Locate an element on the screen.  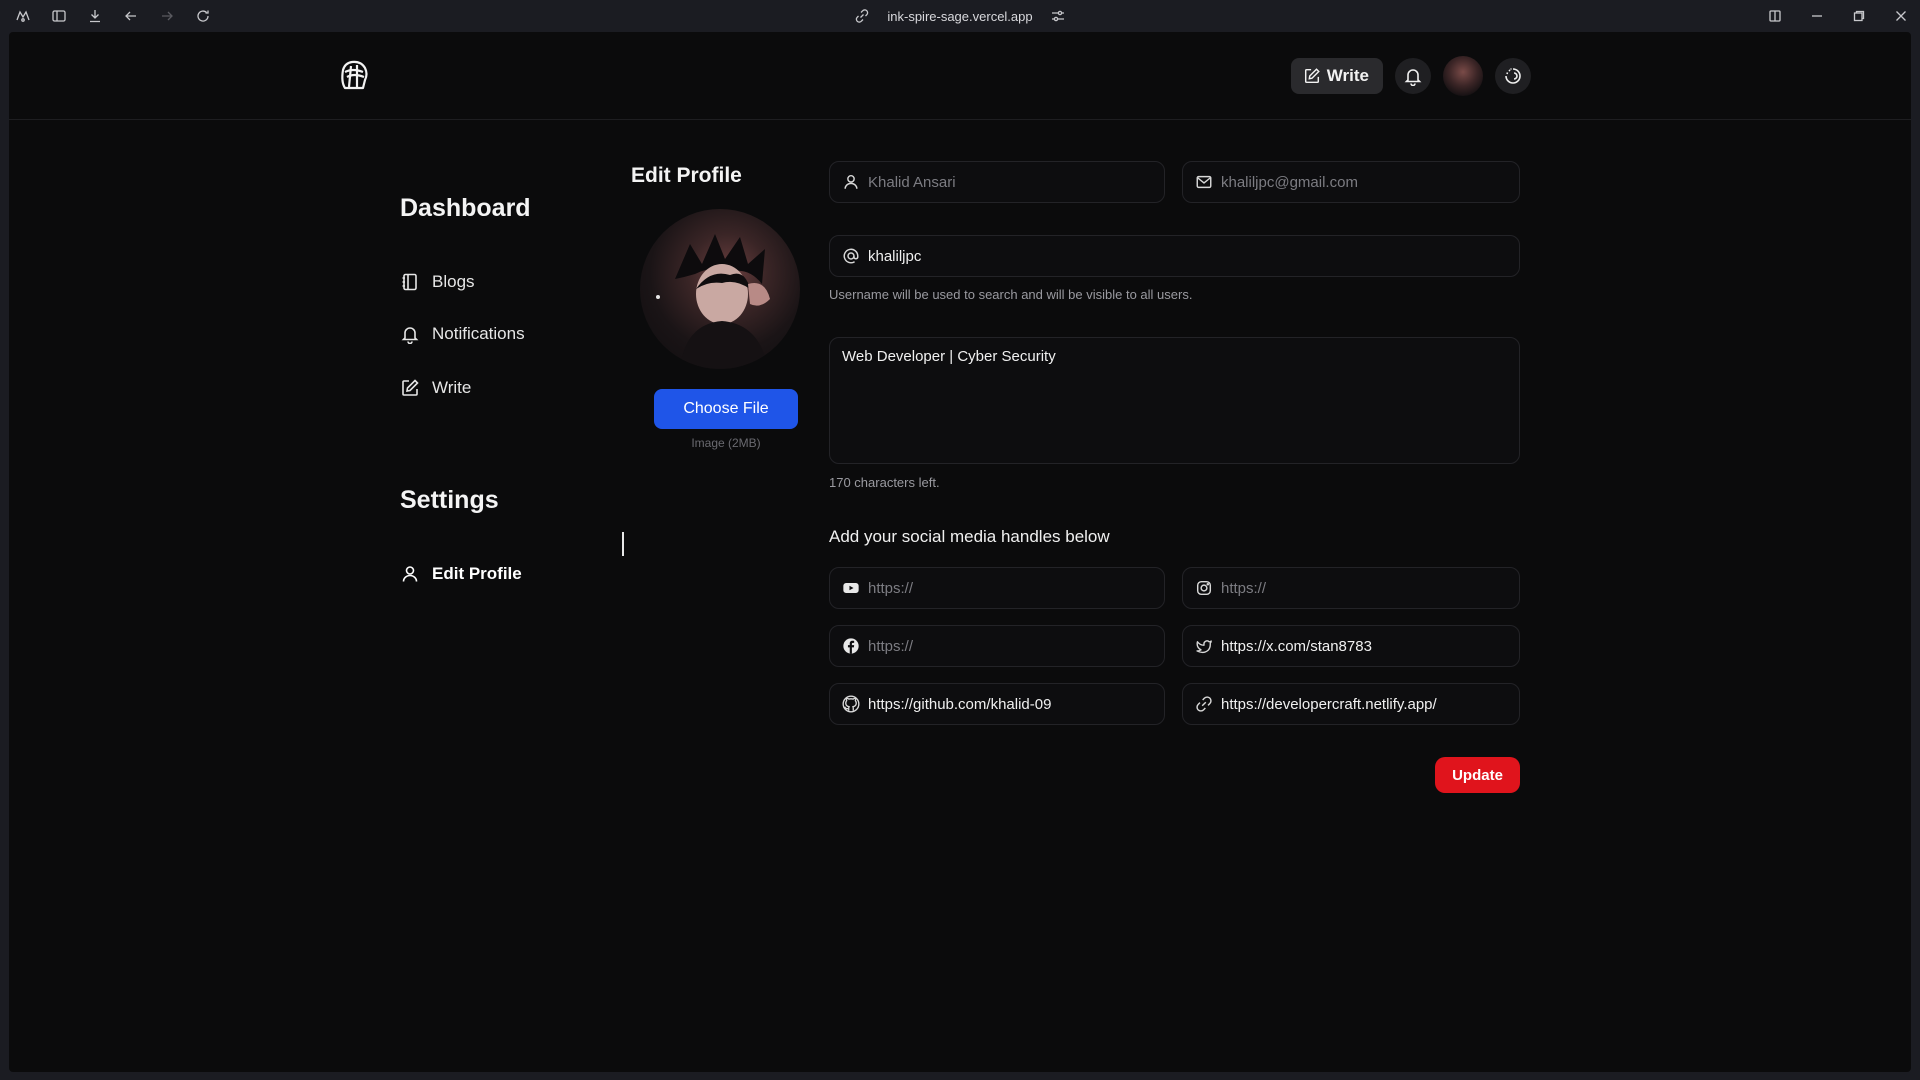
mail-icon is located at coordinates (1204, 182).